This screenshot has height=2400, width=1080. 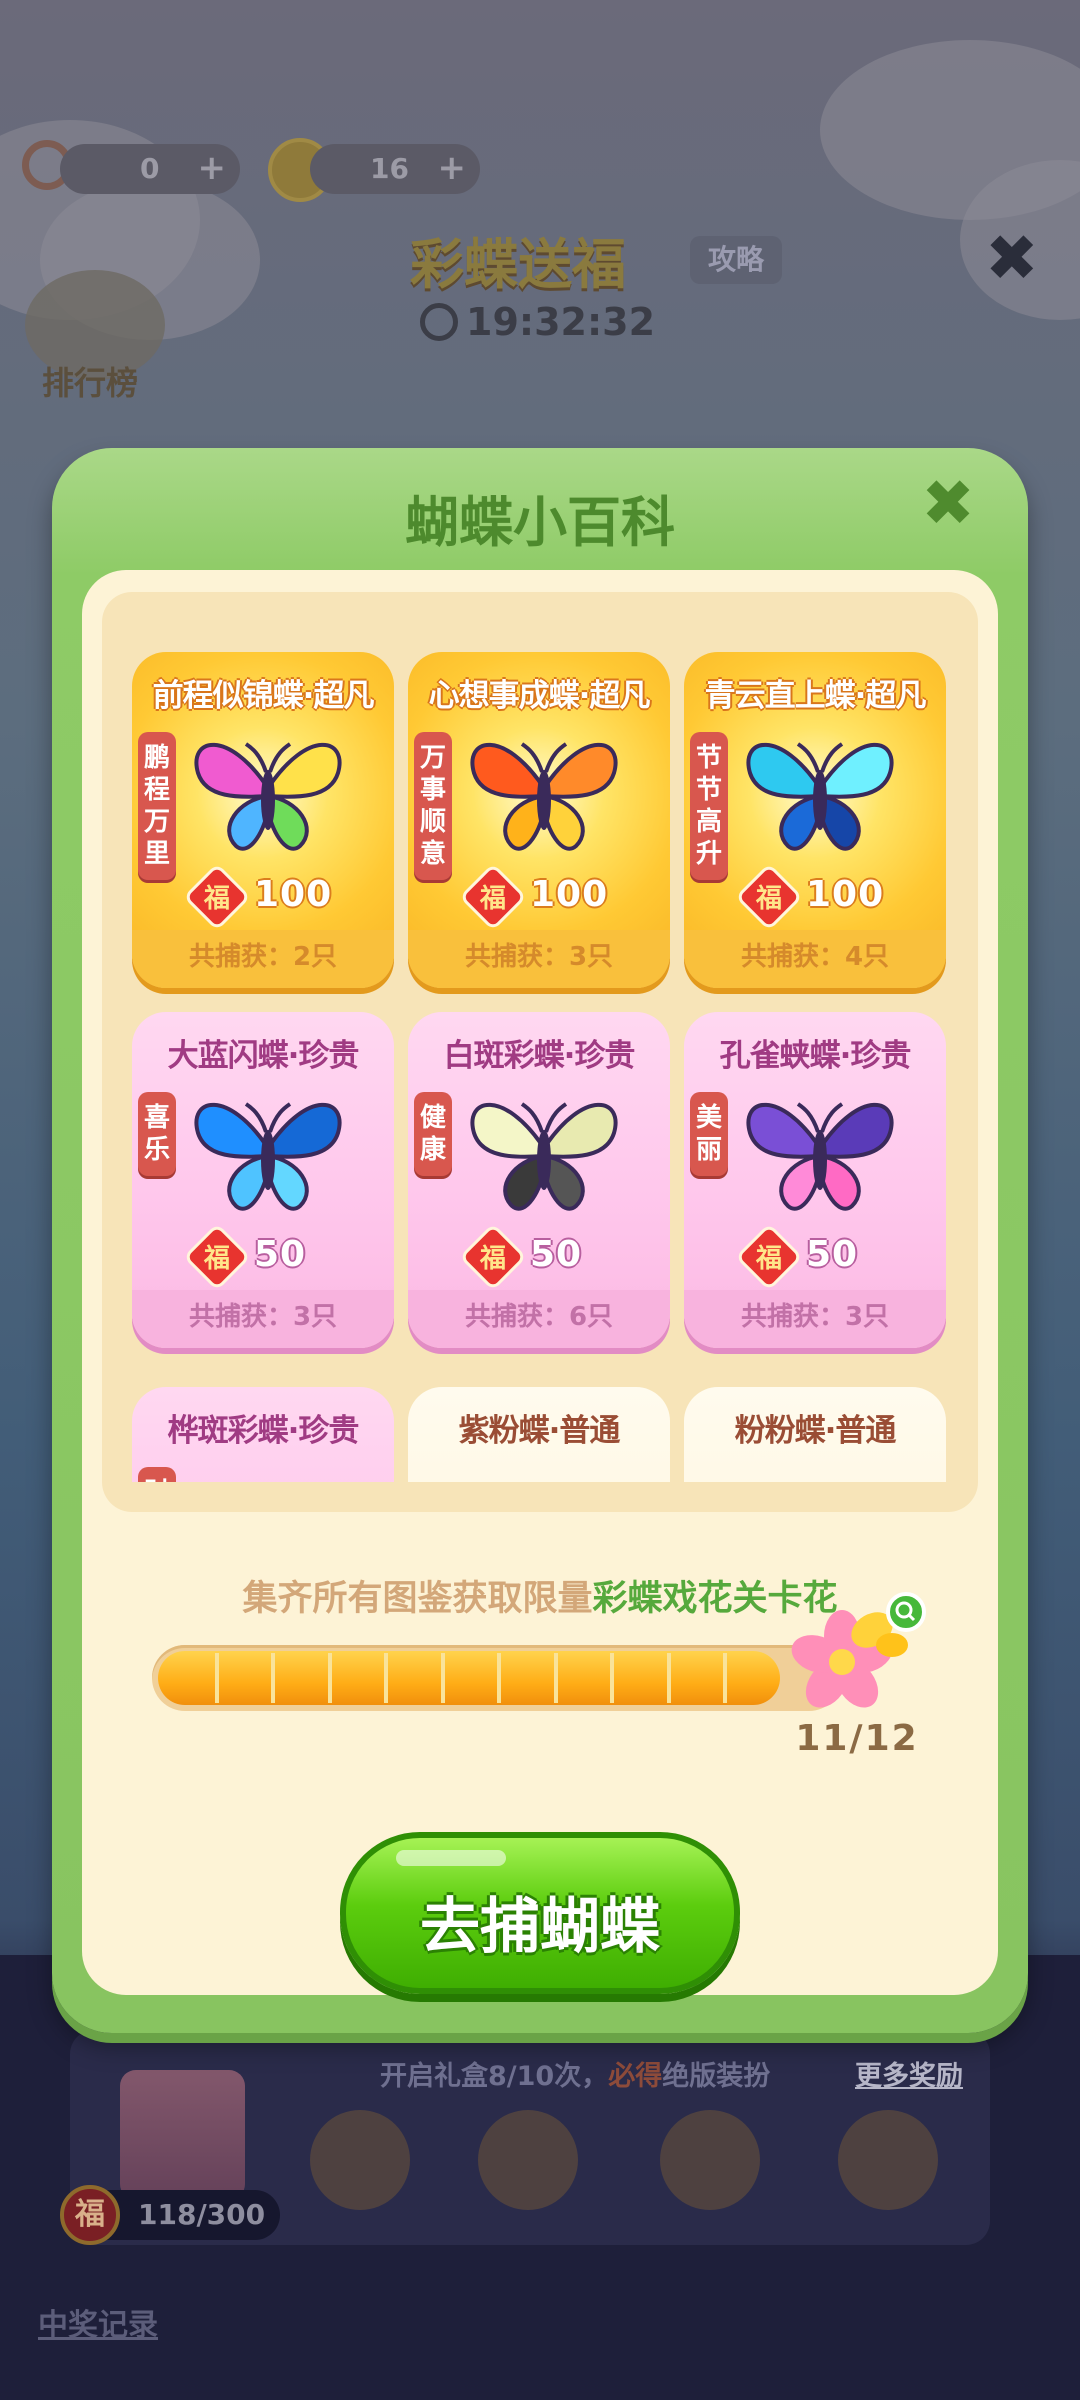 I want to click on reward-drum-icon, so click(x=710, y=2160).